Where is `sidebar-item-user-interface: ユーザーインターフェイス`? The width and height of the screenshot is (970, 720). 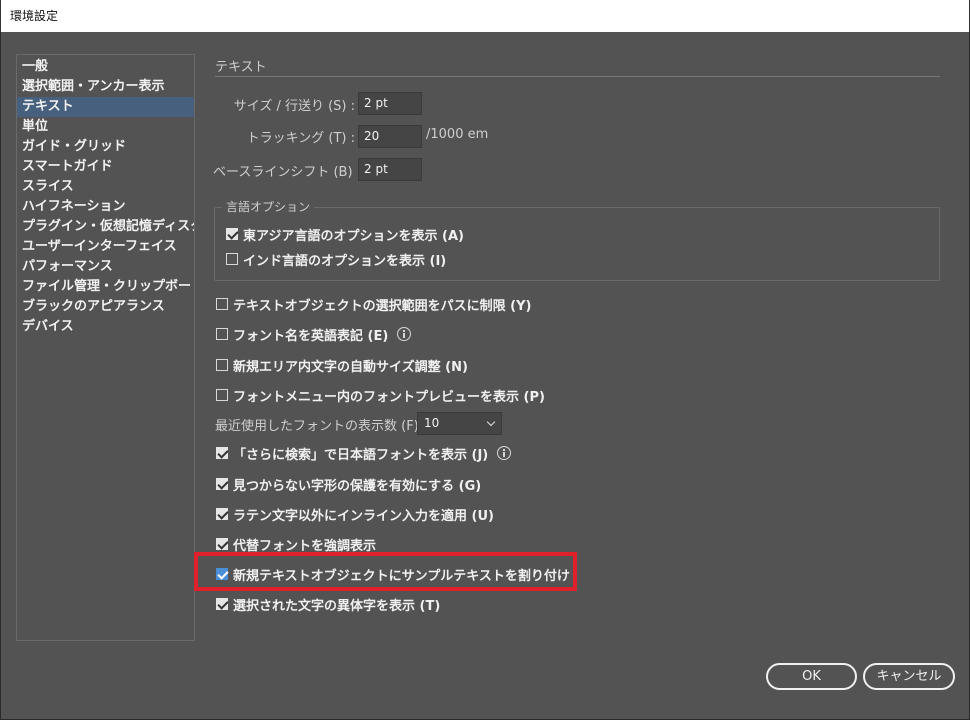
sidebar-item-user-interface: ユーザーインターフェイス is located at coordinates (105, 247).